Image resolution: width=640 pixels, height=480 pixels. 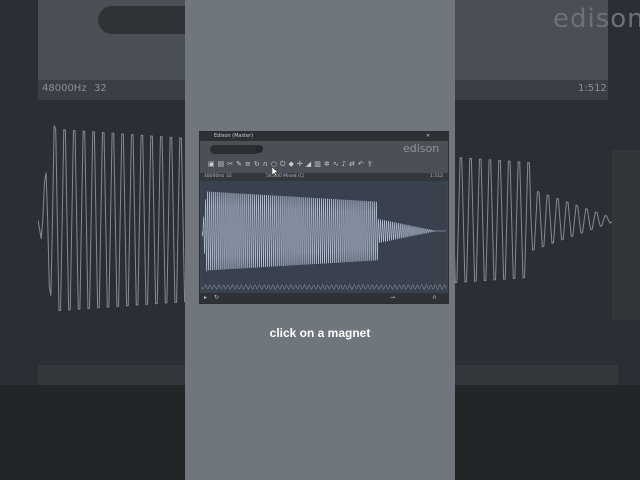 What do you see at coordinates (324, 237) in the screenshot?
I see `waveform-display` at bounding box center [324, 237].